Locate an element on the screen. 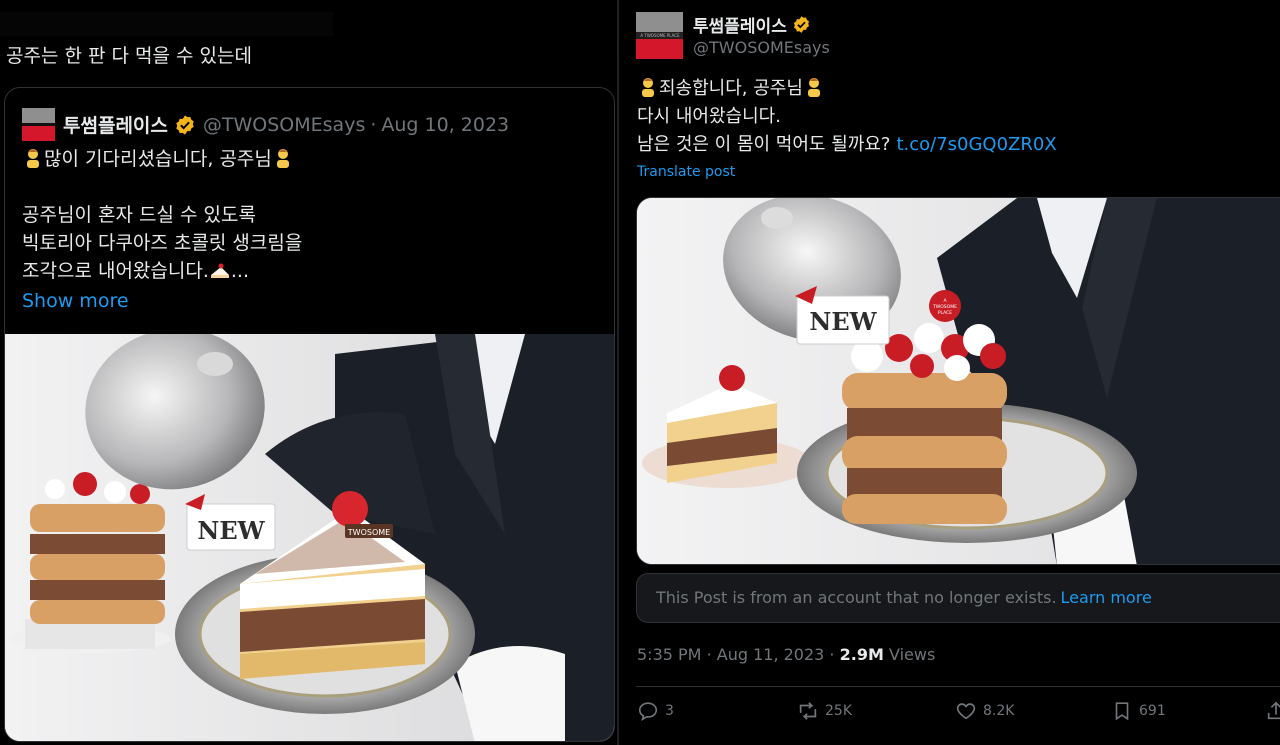 This screenshot has height=745, width=1280. quoted-line-3: 빅토리아 다쿠아즈 초콜릿 생크림을 is located at coordinates (162, 243).